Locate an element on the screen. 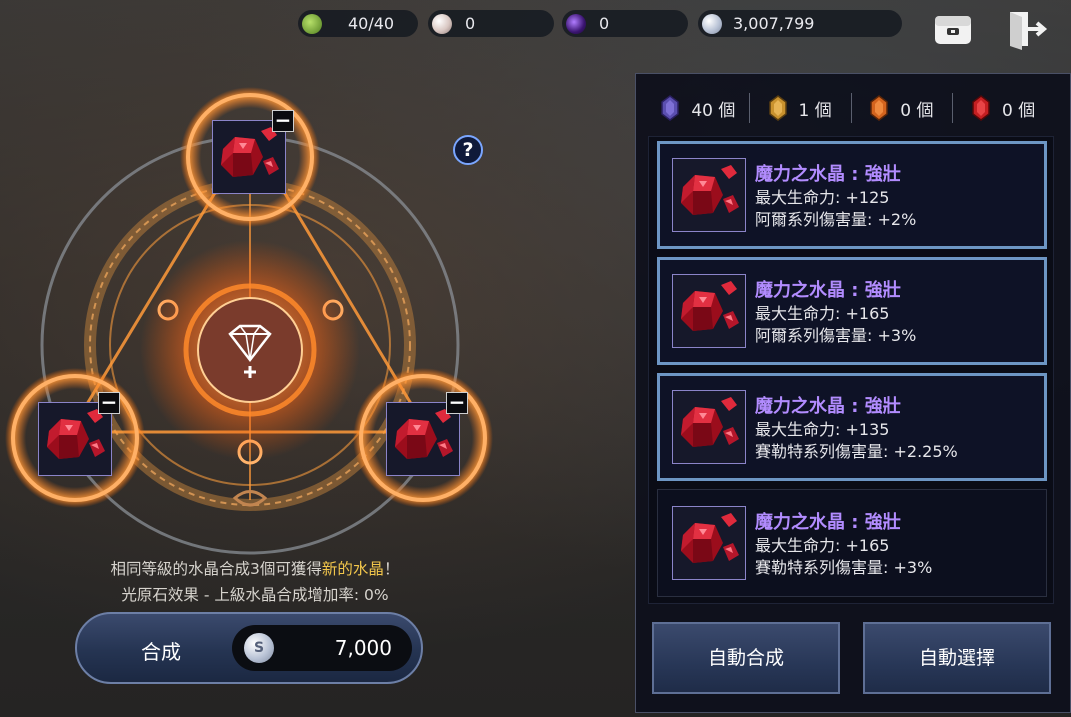 The image size is (1071, 717). count-orange: 0 個 is located at coordinates (903, 108).